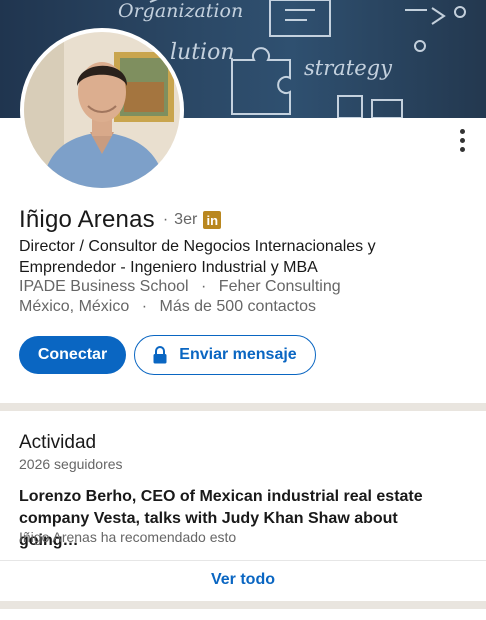 This screenshot has width=486, height=620. I want to click on name-row: Iñigo Arenas · 3er in, so click(120, 220).